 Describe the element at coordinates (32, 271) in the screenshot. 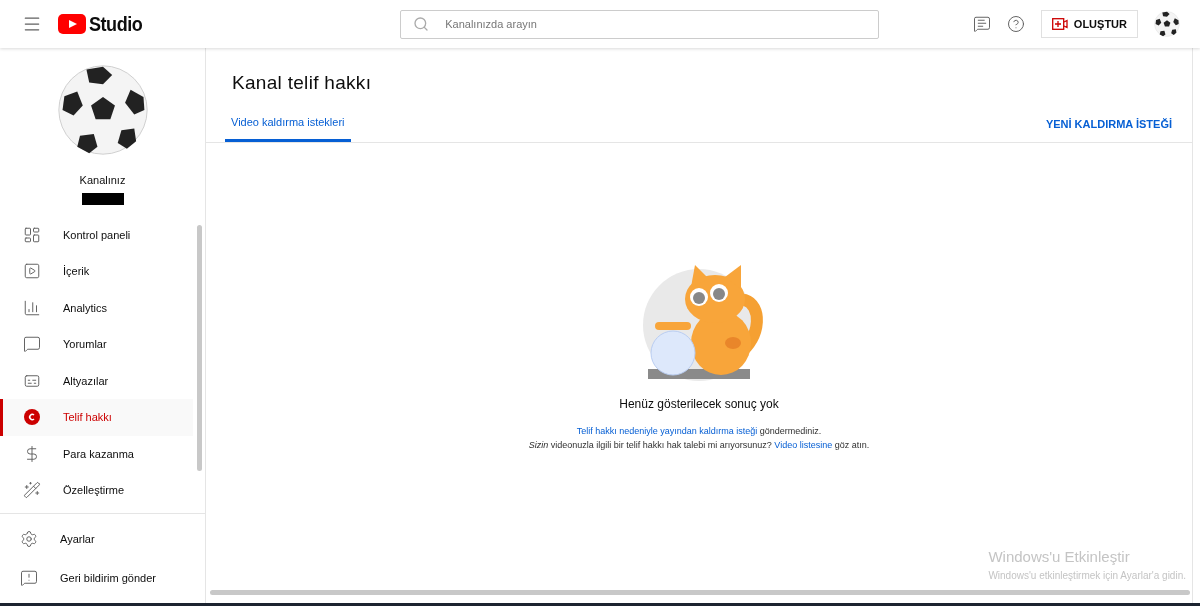

I see `content-icon` at that location.